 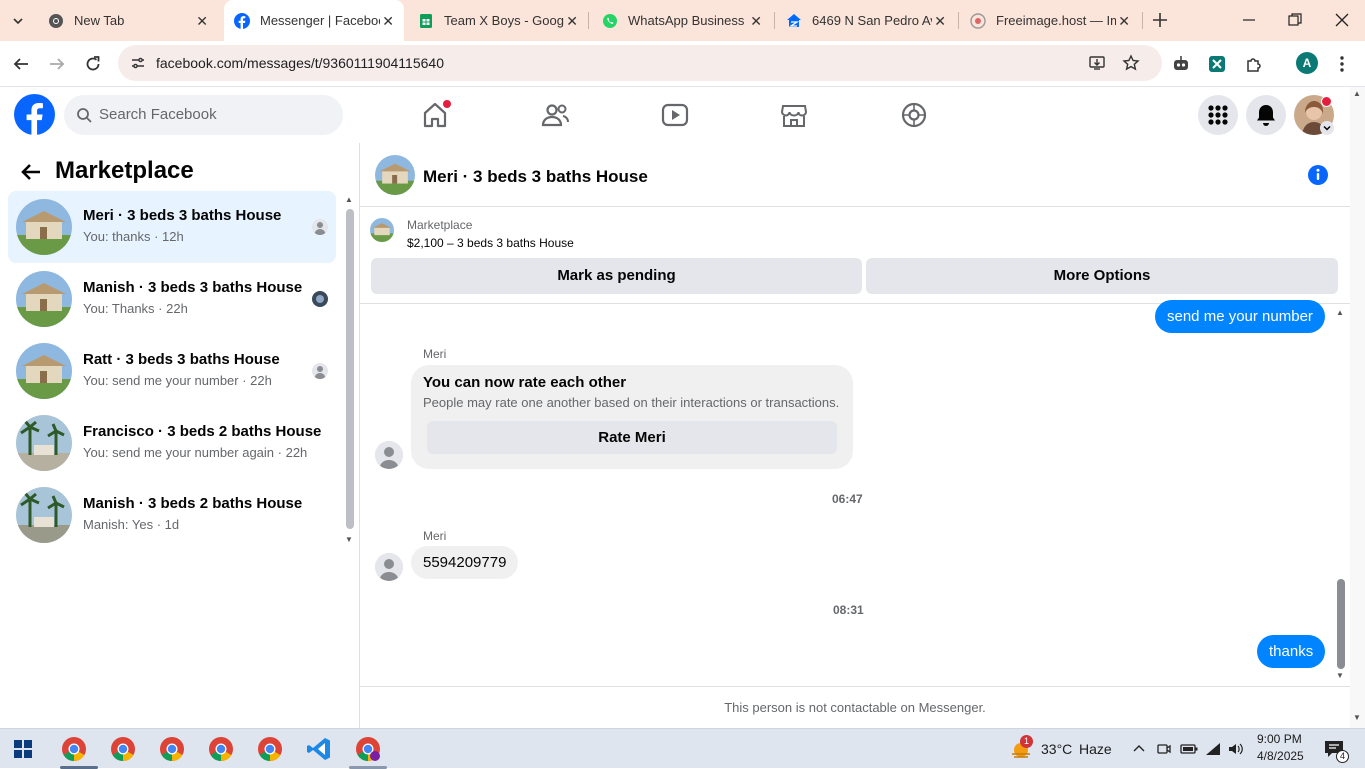 What do you see at coordinates (1056, 749) in the screenshot?
I see `weather-temp: 33°C` at bounding box center [1056, 749].